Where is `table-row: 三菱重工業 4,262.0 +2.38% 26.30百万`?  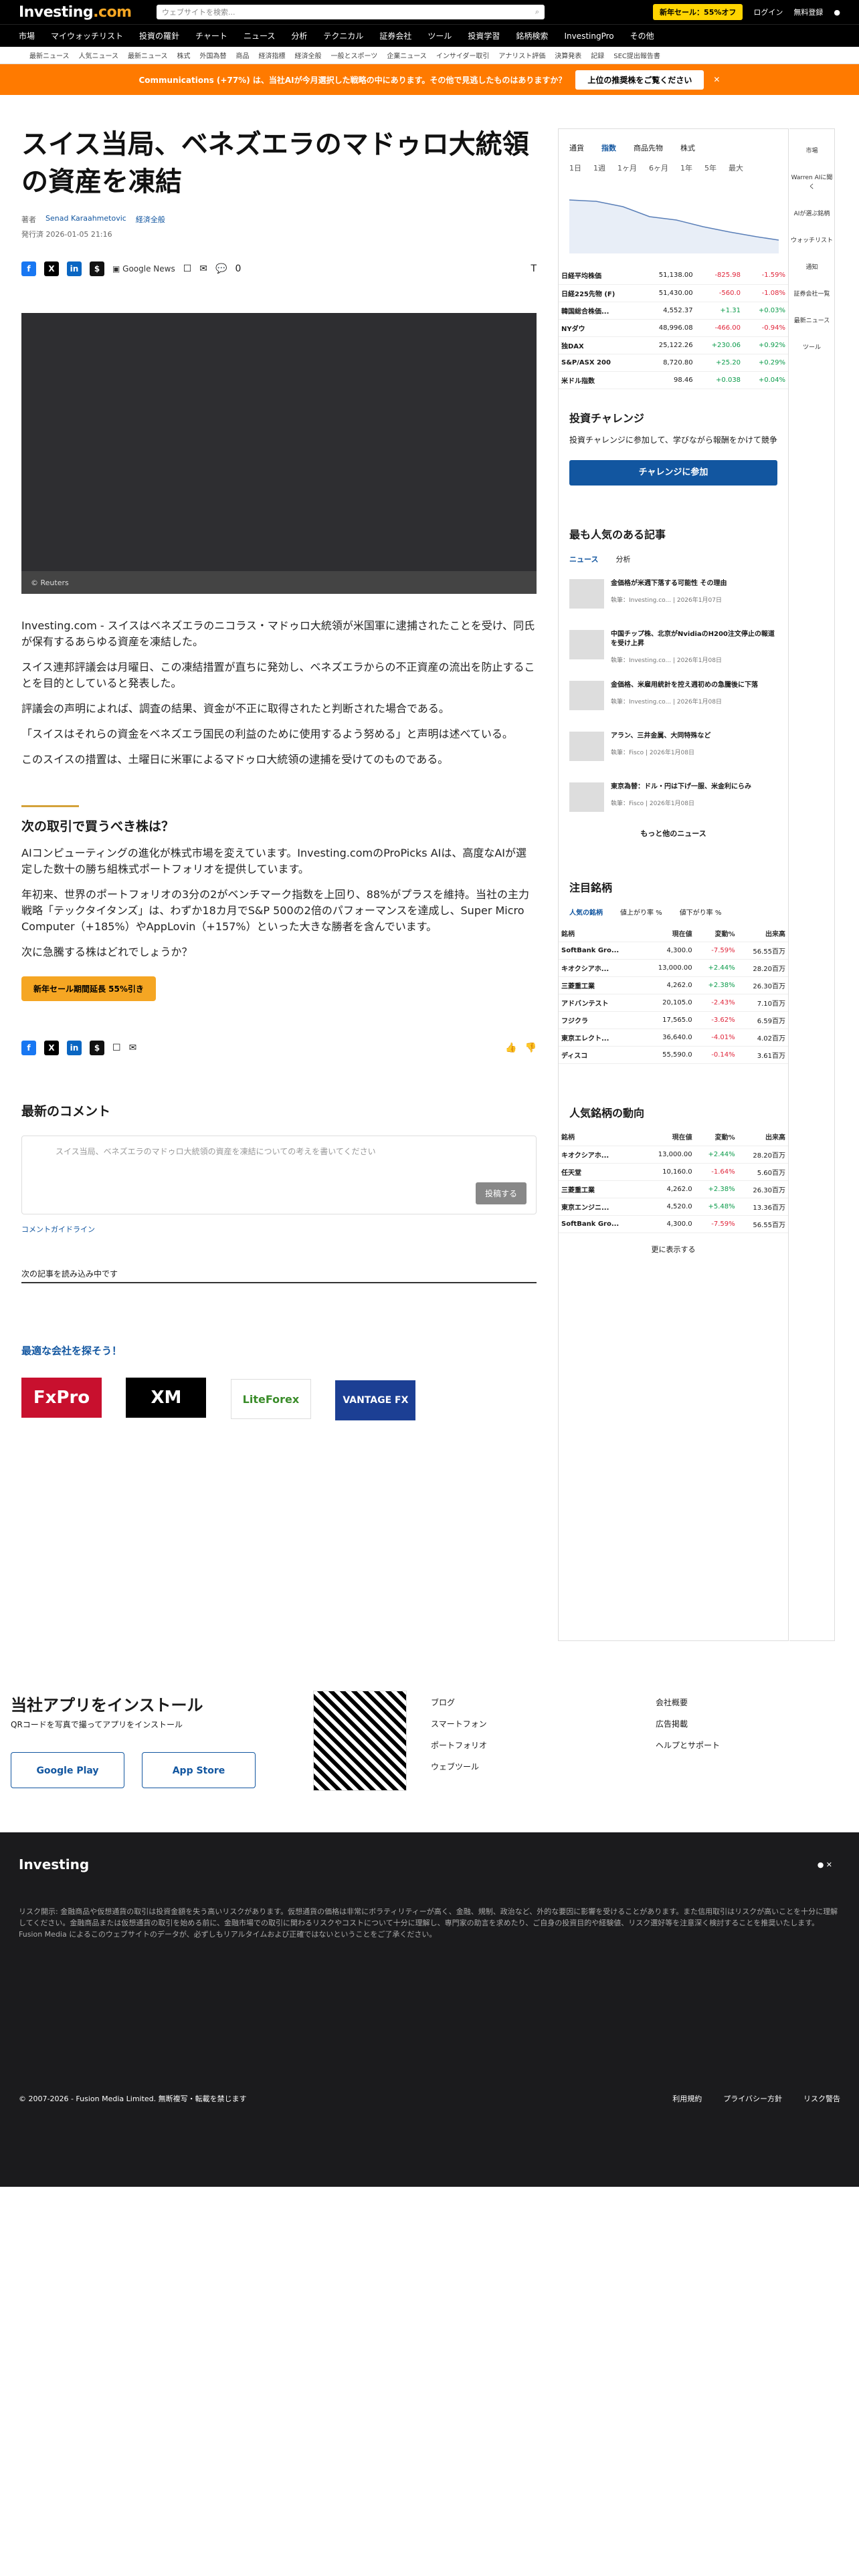 table-row: 三菱重工業 4,262.0 +2.38% 26.30百万 is located at coordinates (673, 985).